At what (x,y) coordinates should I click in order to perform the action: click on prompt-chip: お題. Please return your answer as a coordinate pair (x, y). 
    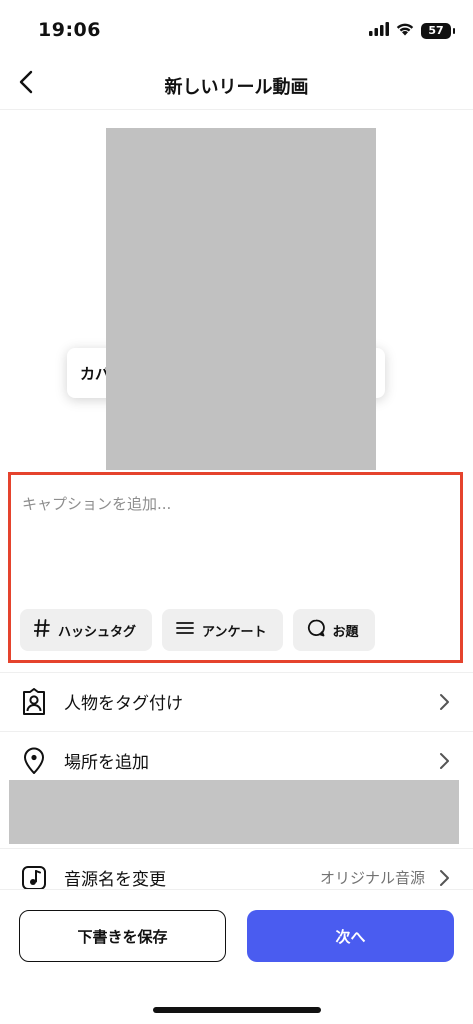
    Looking at the image, I should click on (333, 630).